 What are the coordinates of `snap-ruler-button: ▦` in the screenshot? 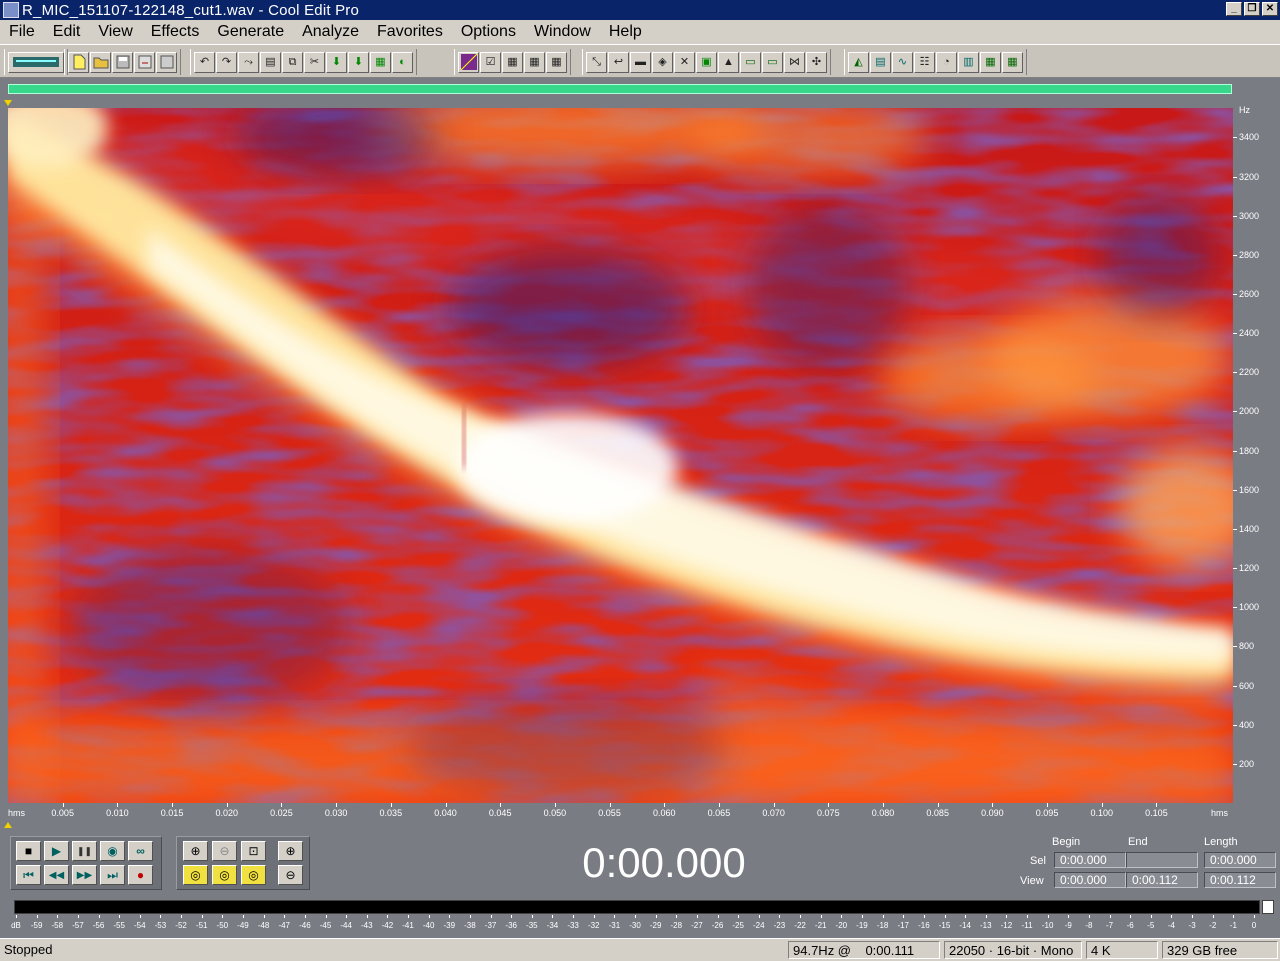 It's located at (512, 62).